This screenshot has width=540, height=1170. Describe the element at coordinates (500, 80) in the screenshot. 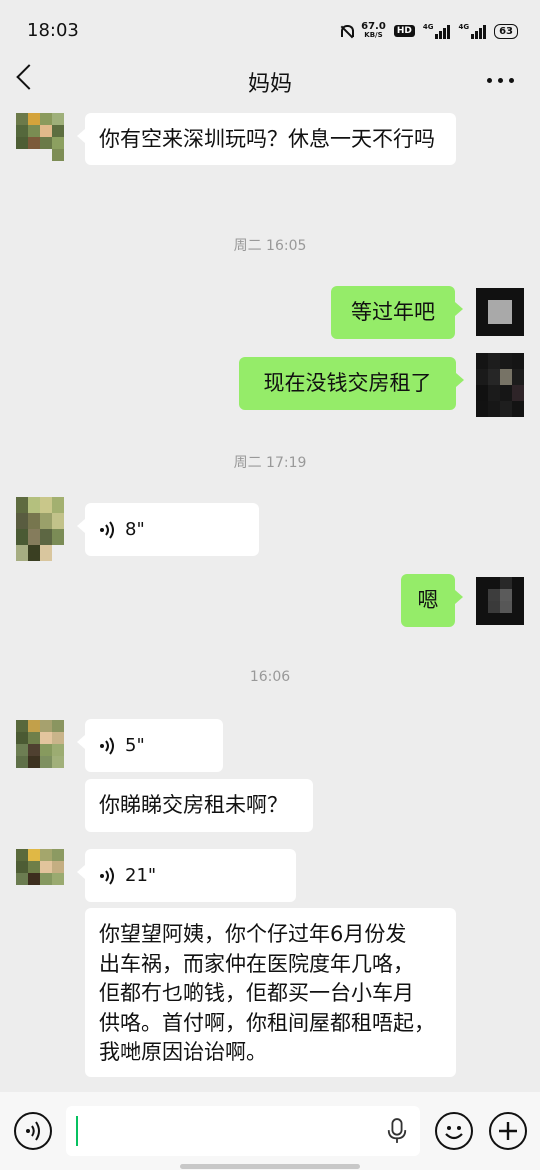

I see `more-icon` at that location.